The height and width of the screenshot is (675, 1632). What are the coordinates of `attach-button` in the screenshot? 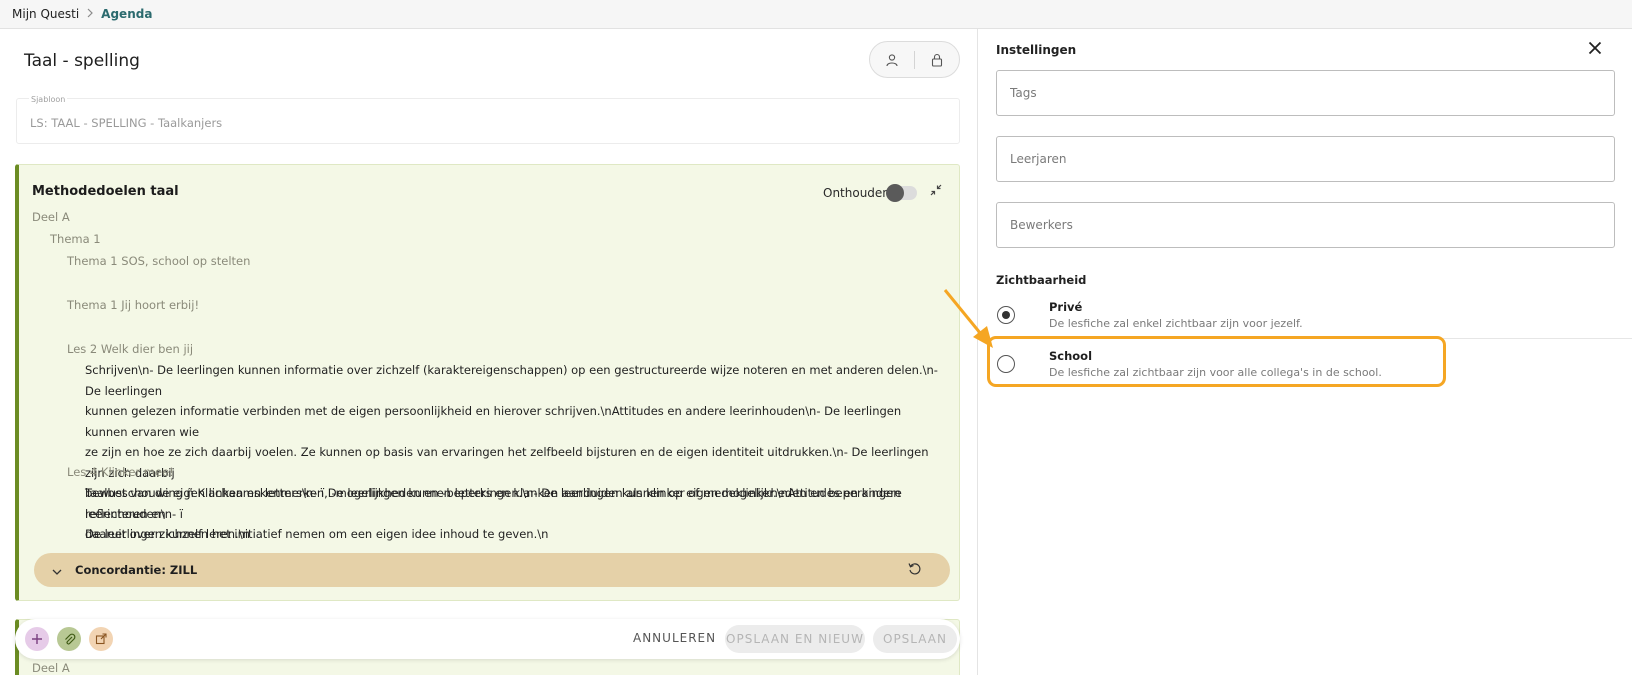 It's located at (69, 639).